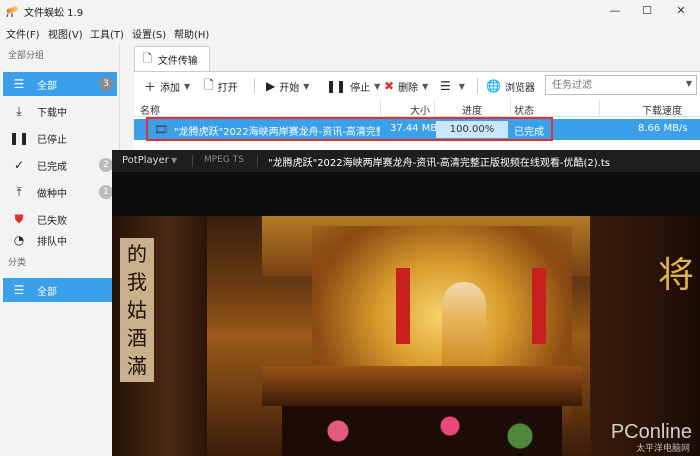  Describe the element at coordinates (26, 56) in the screenshot. I see `sidebar-section-all: 全部分组` at that location.